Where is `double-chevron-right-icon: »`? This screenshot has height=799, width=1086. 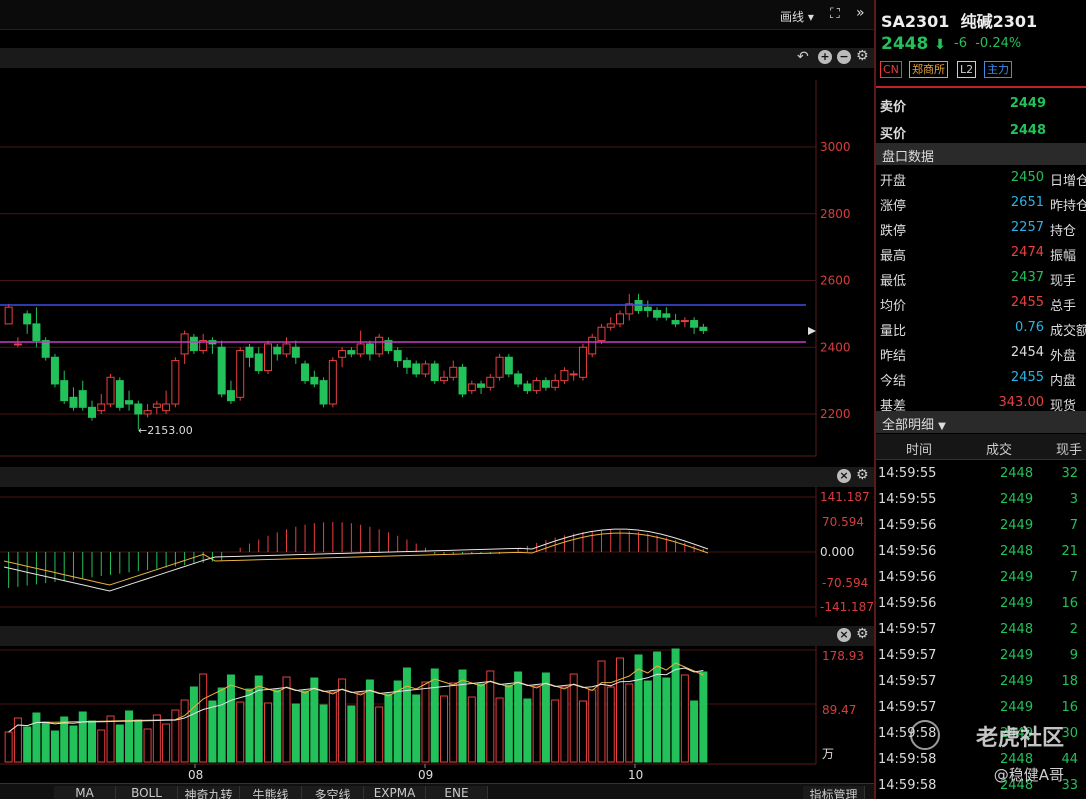 double-chevron-right-icon: » is located at coordinates (860, 13).